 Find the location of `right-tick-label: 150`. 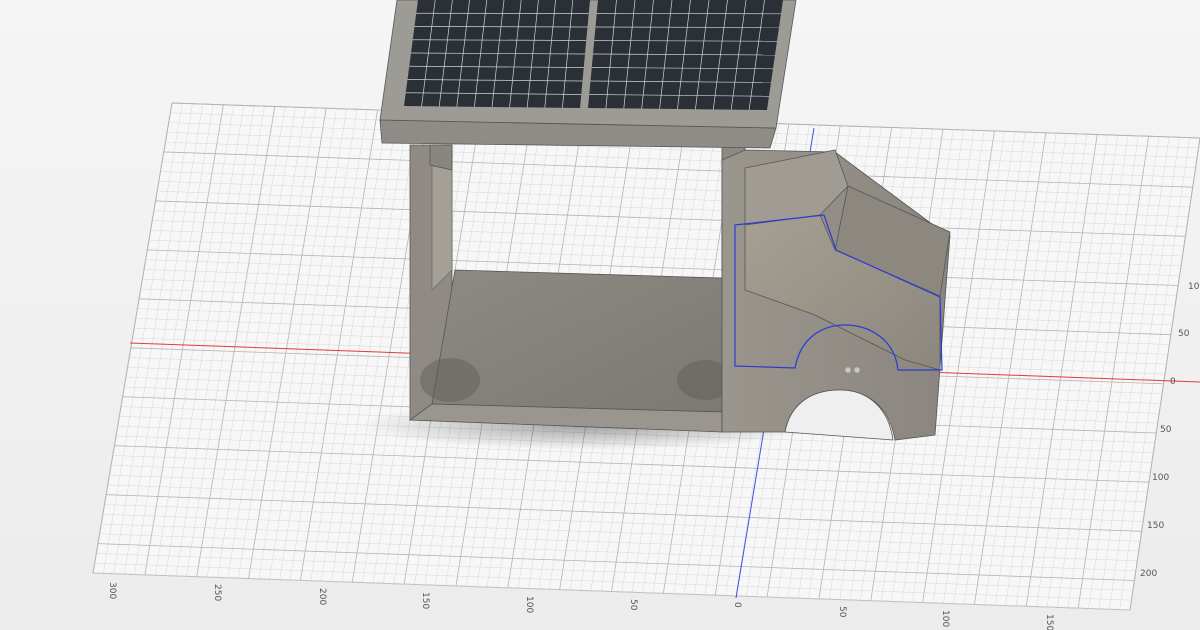

right-tick-label: 150 is located at coordinates (1155, 526).